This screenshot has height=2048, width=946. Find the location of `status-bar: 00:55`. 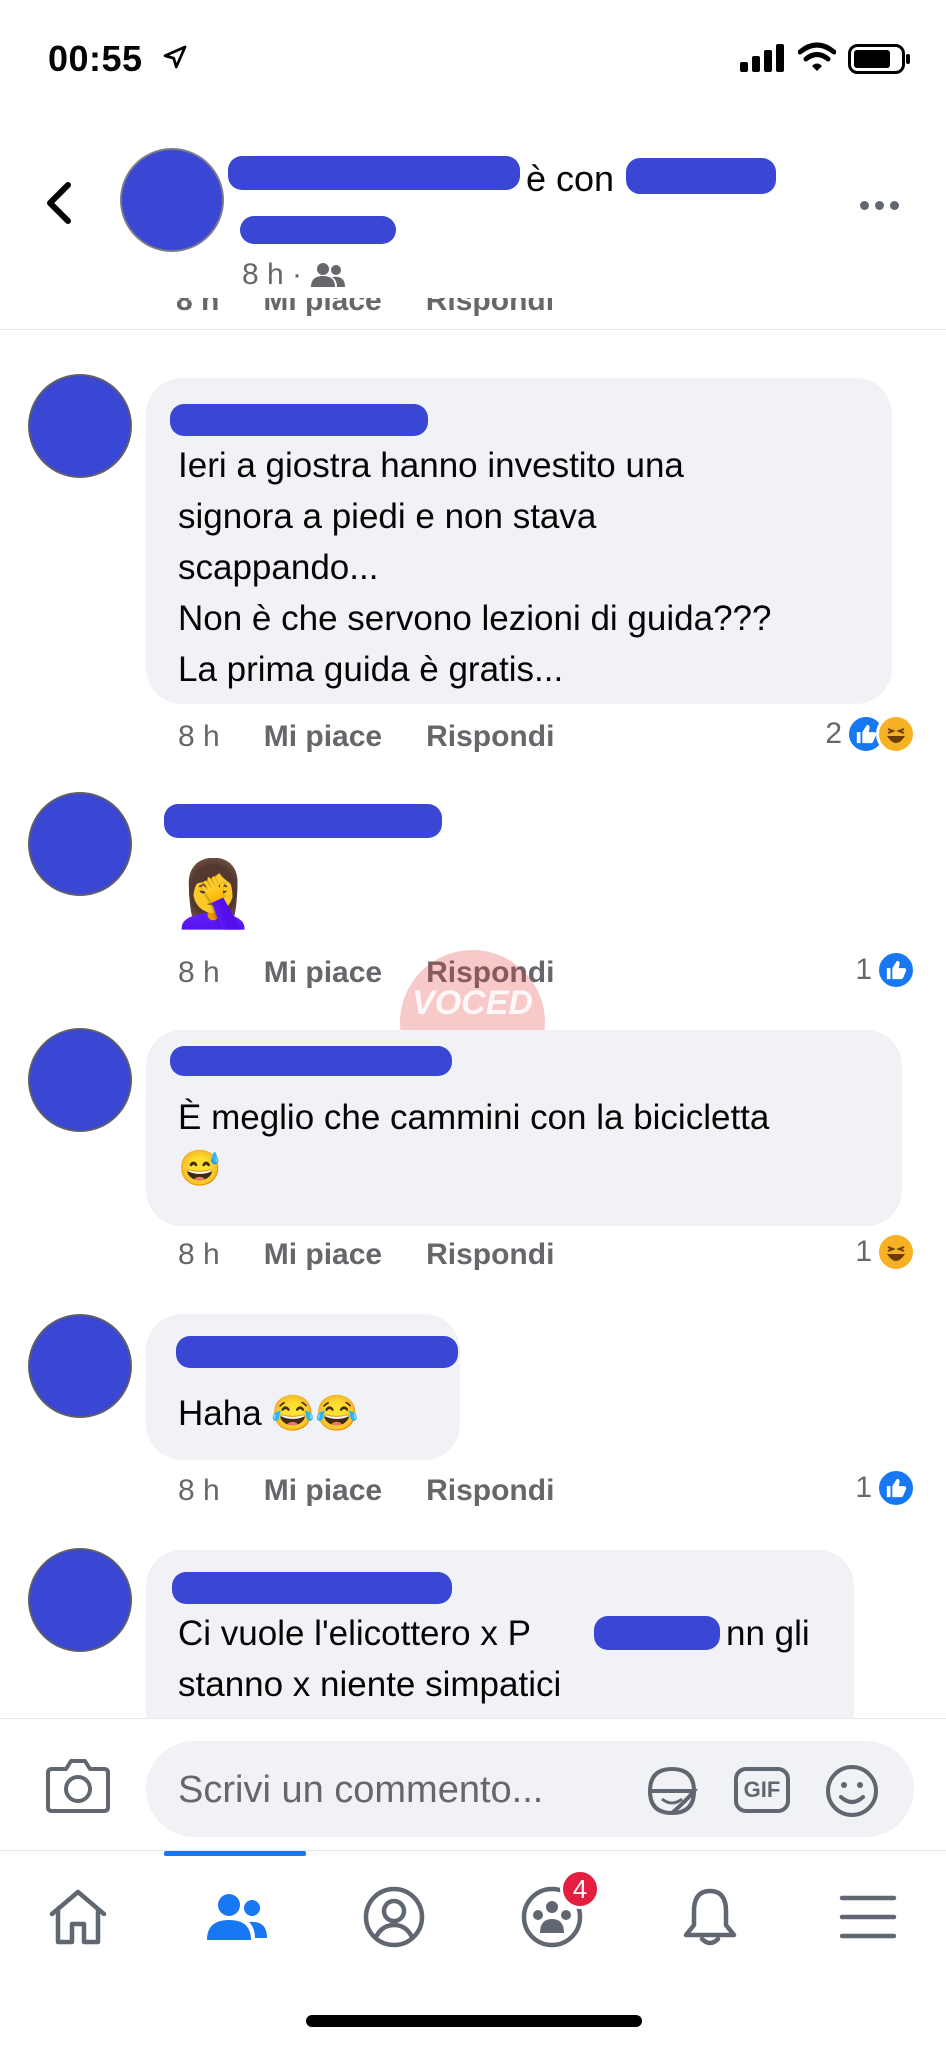

status-bar: 00:55 is located at coordinates (473, 55).